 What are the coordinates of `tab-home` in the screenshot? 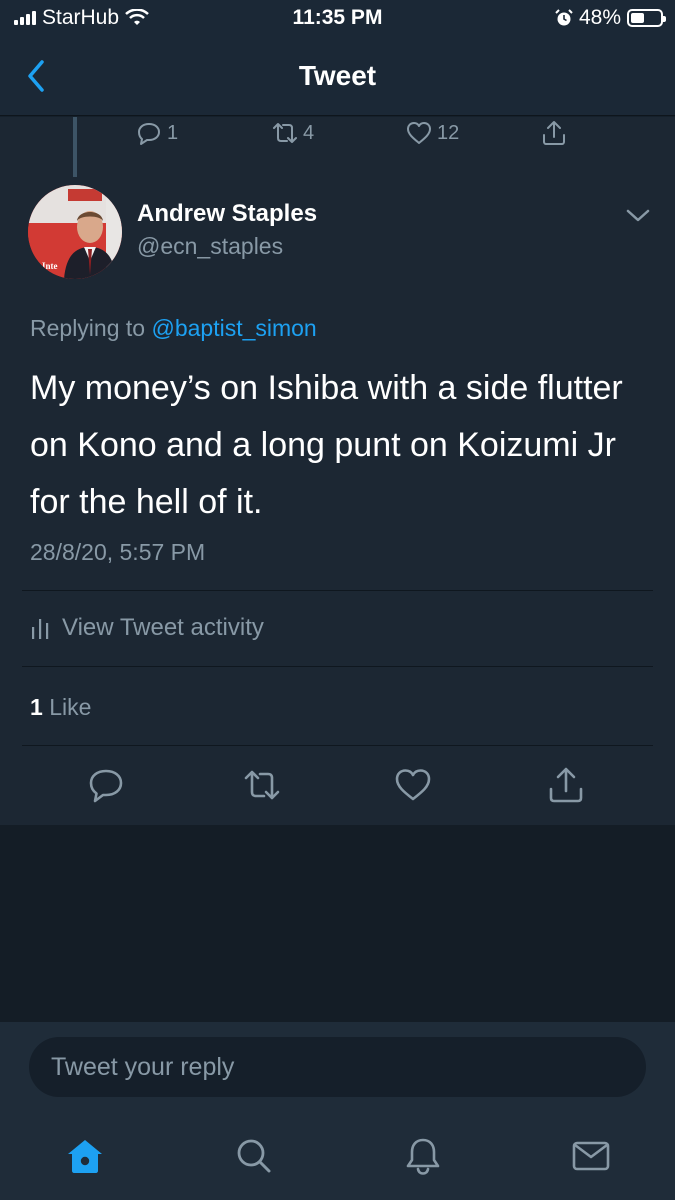 It's located at (85, 1156).